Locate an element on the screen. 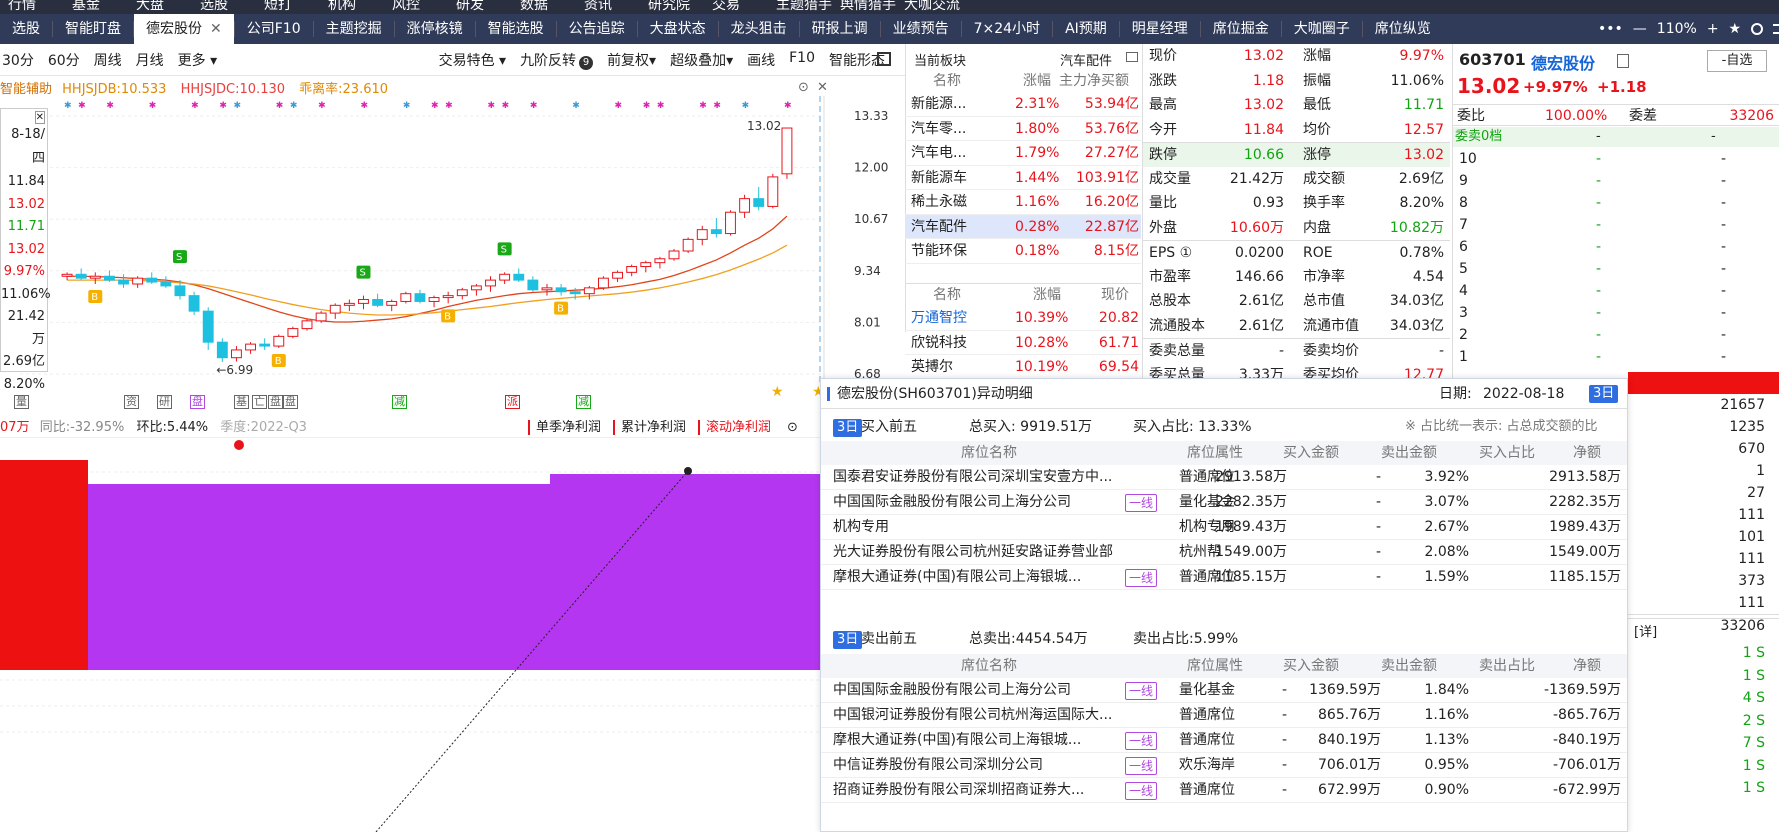  table-row: 汽车电... 1.79% 27.27亿 is located at coordinates (1023, 153).